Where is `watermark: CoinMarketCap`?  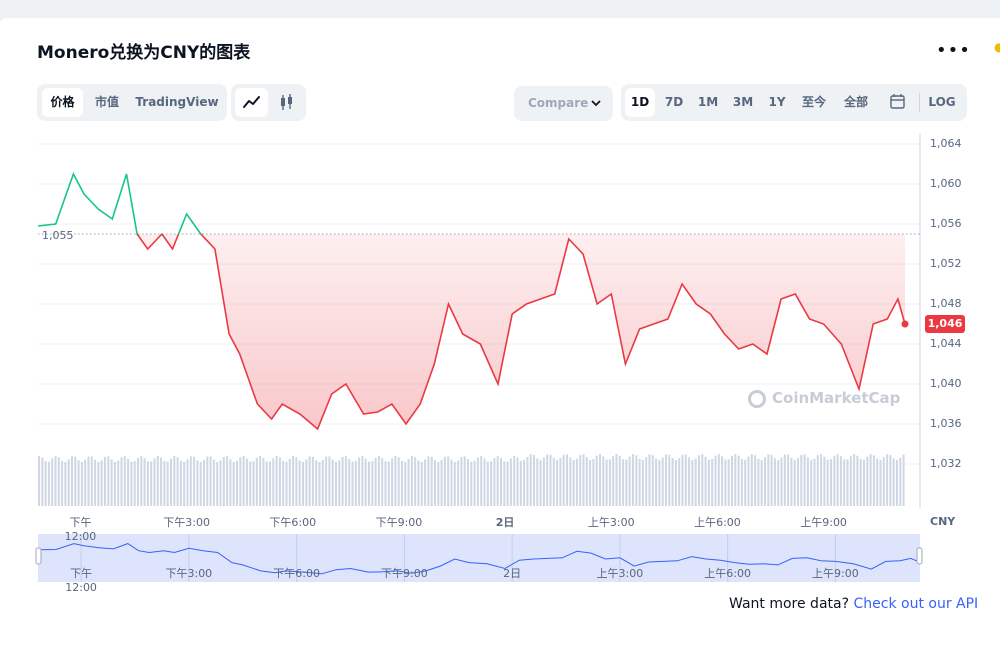
watermark: CoinMarketCap is located at coordinates (824, 398).